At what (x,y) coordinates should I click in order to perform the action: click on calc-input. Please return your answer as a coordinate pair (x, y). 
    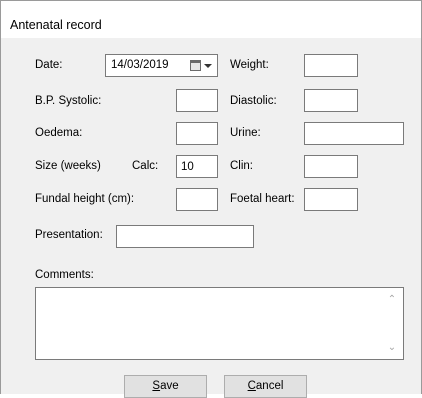
    Looking at the image, I should click on (197, 166).